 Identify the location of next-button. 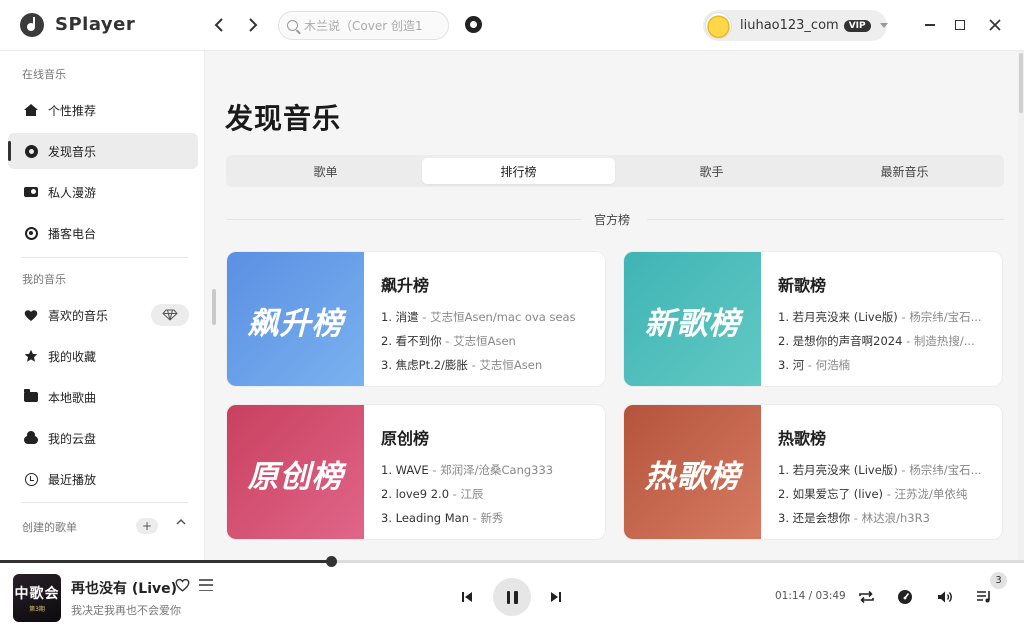
(556, 597).